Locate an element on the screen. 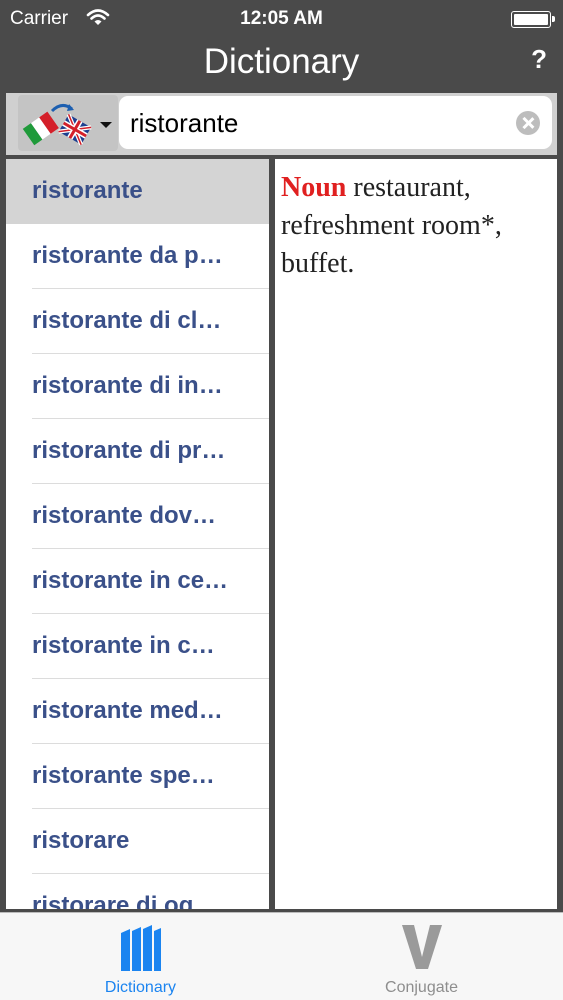  uk-flag-icon is located at coordinates (75, 129).